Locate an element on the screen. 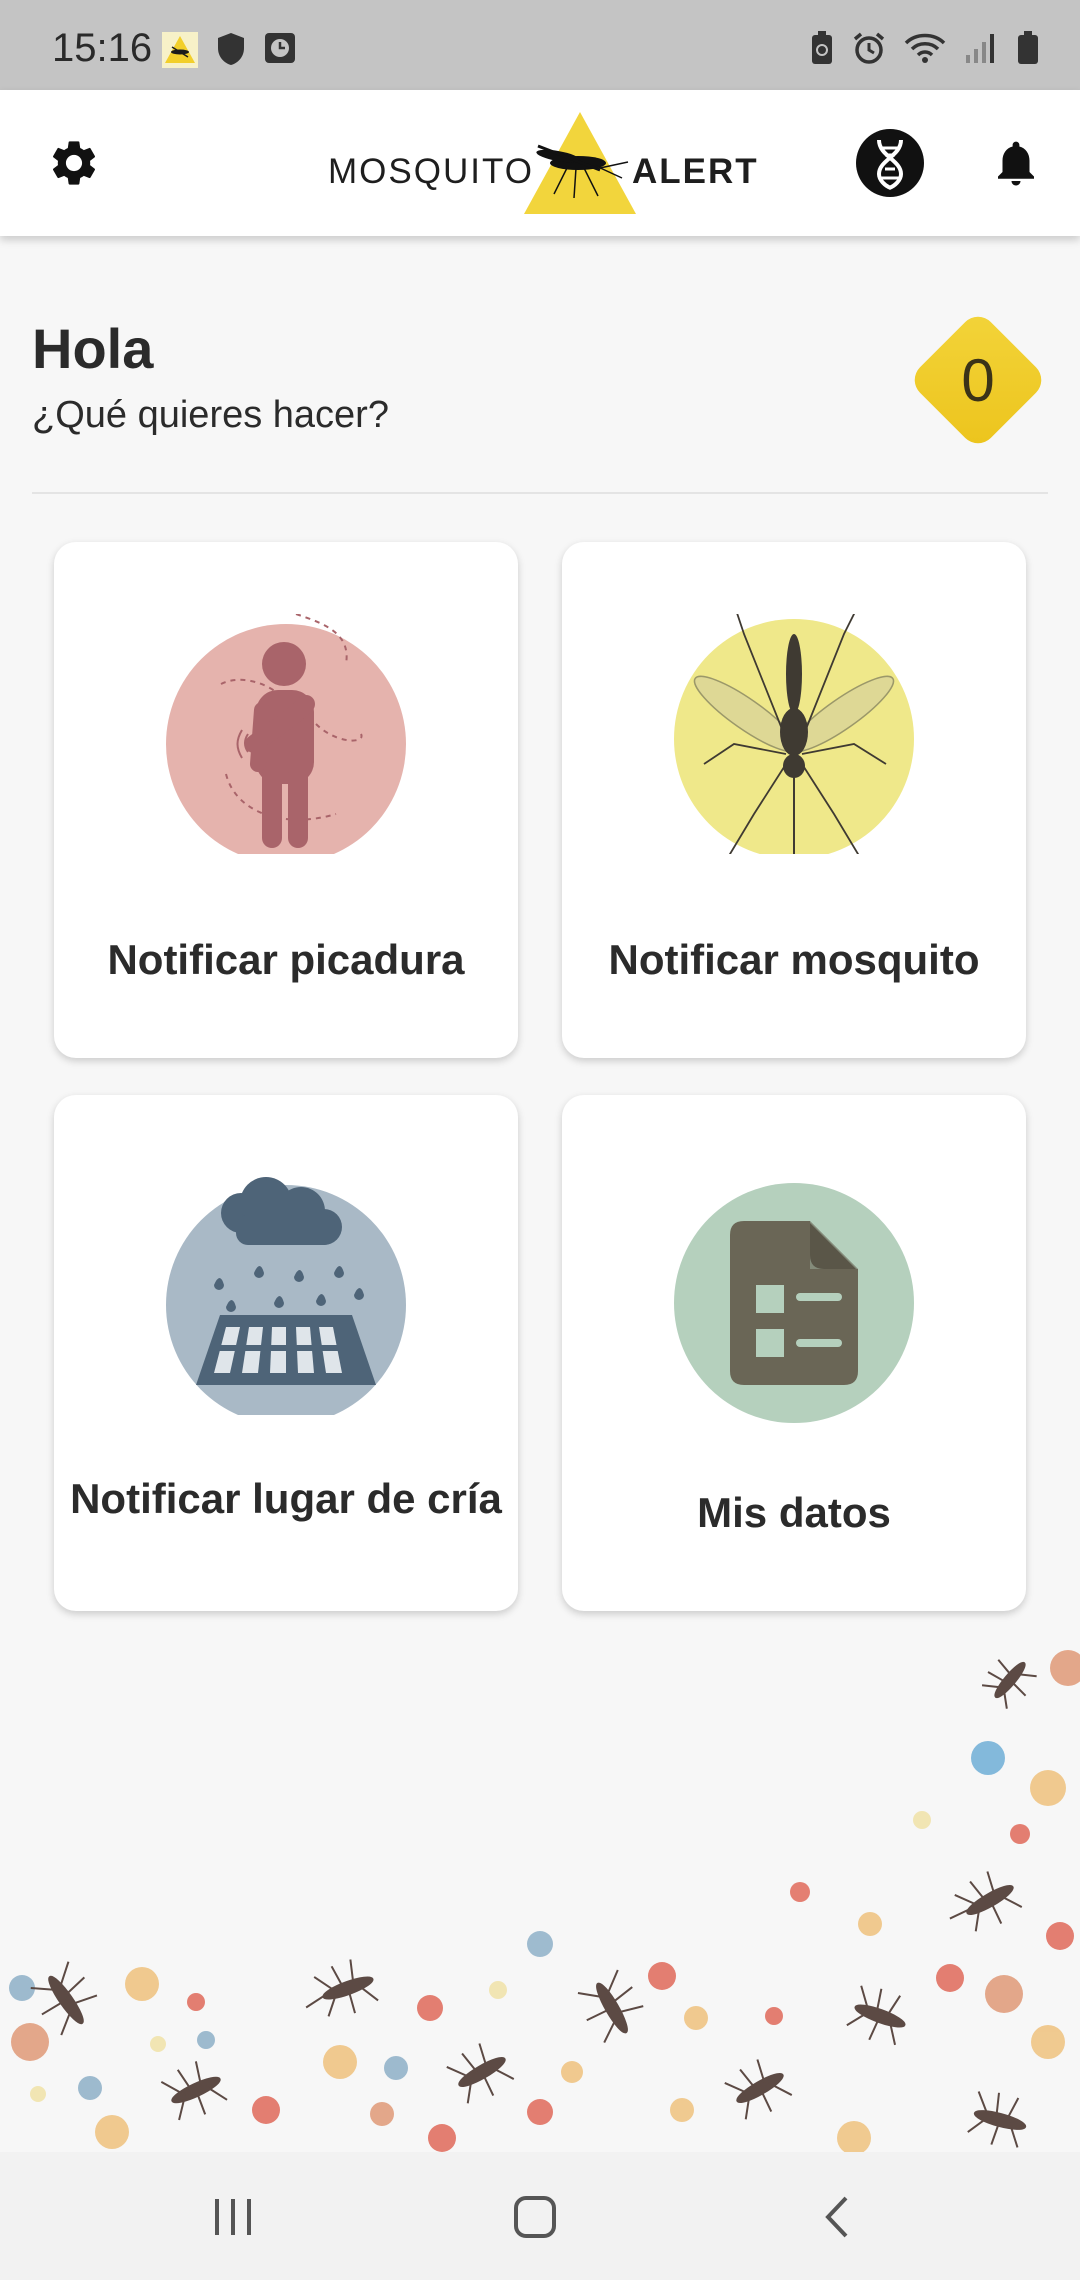 This screenshot has width=1080, height=2280. notify-bite-label: Notificar picadura is located at coordinates (286, 959).